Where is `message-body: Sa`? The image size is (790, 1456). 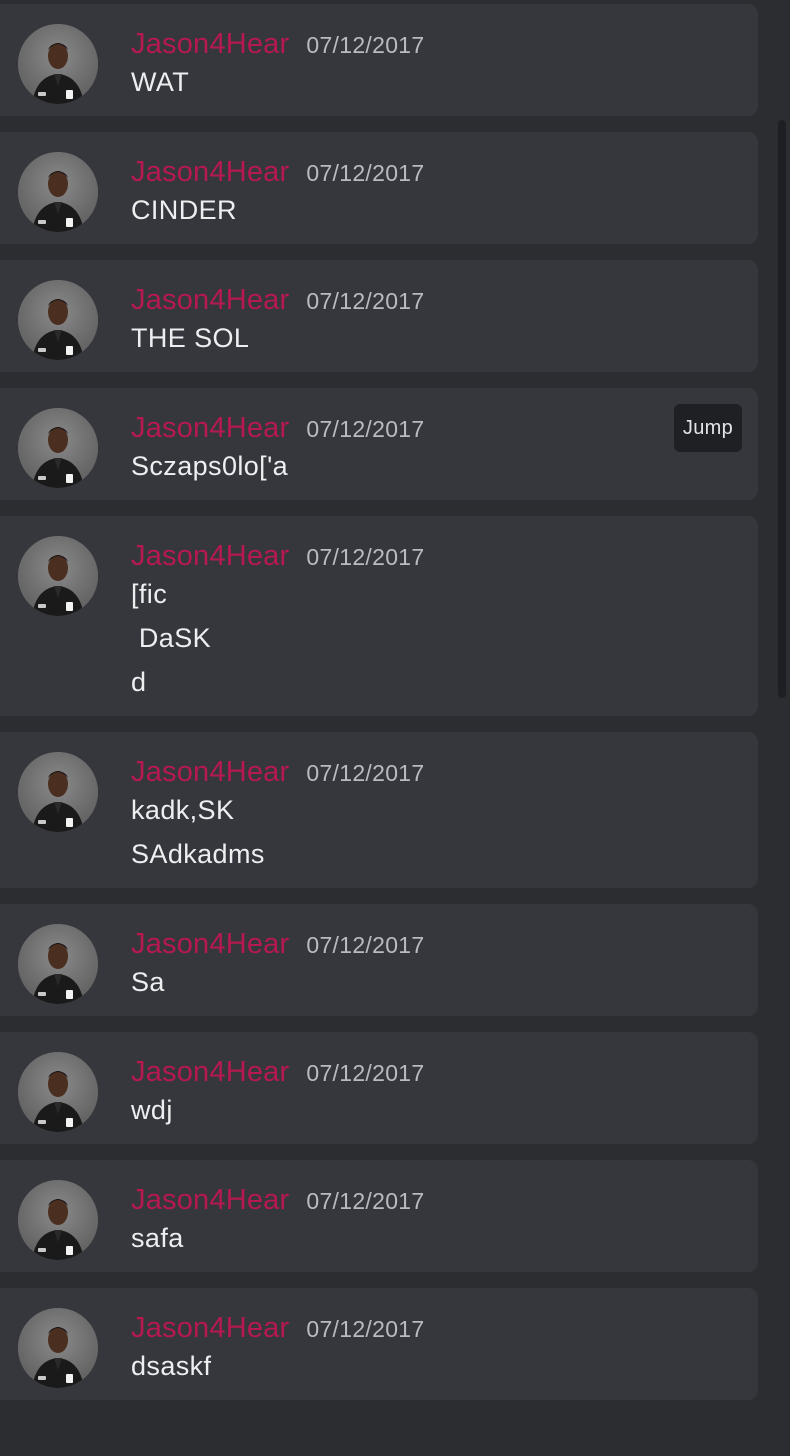 message-body: Sa is located at coordinates (404, 982).